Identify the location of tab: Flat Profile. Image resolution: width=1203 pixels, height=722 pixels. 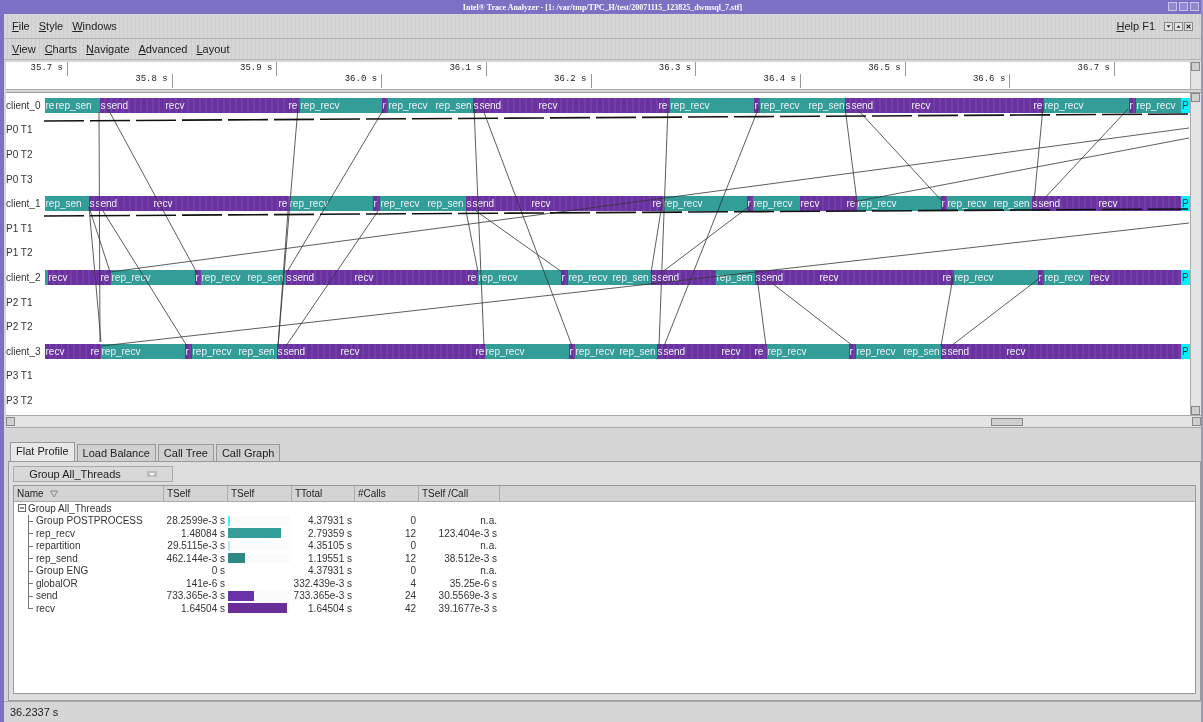
(42, 451).